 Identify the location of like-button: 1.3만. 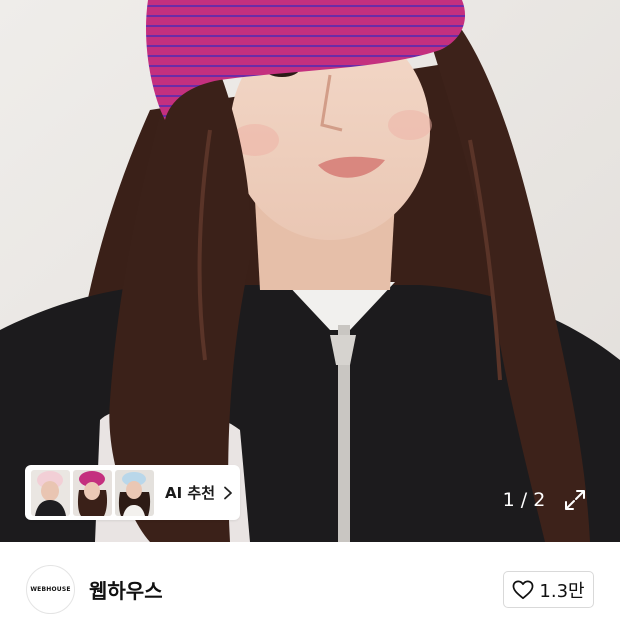
(548, 589).